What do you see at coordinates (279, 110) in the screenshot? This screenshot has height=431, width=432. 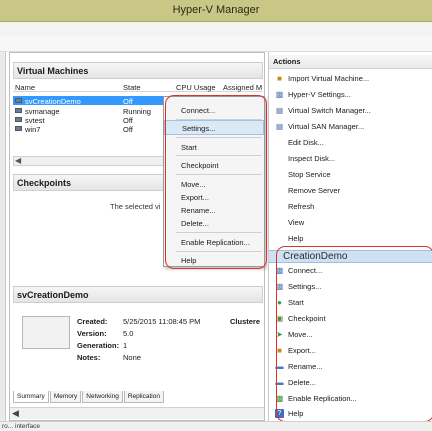 I see `switch-icon: ▦` at bounding box center [279, 110].